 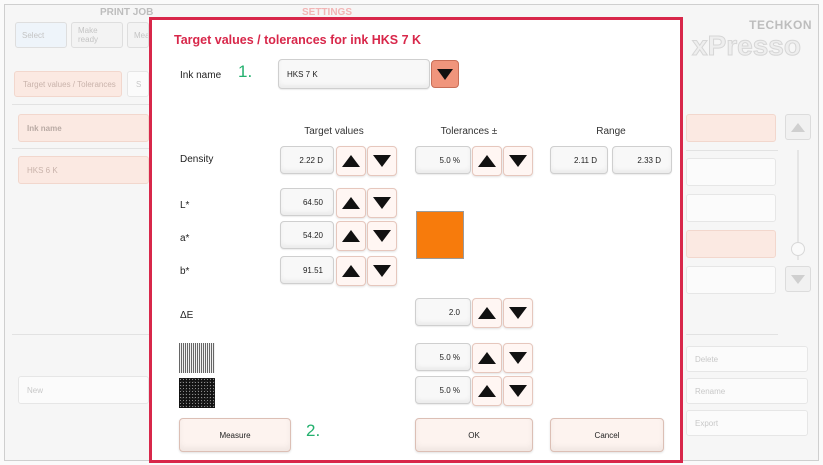 I want to click on delete-button: Delete, so click(x=747, y=359).